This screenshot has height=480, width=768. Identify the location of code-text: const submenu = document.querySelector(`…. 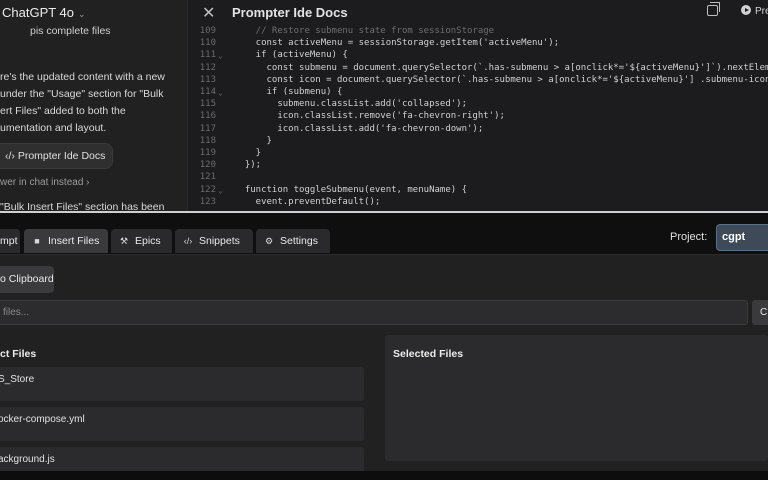
(501, 67).